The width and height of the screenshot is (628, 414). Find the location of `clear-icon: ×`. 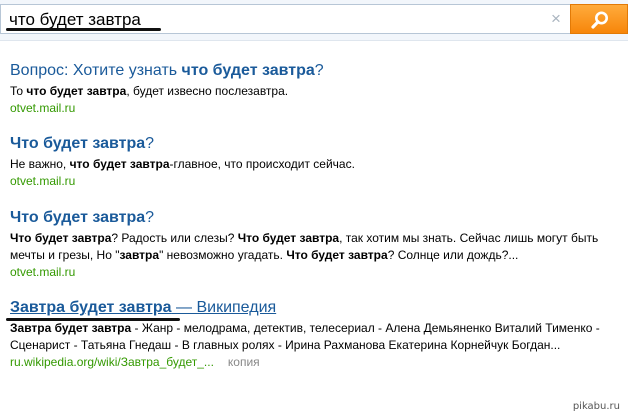

clear-icon: × is located at coordinates (556, 19).